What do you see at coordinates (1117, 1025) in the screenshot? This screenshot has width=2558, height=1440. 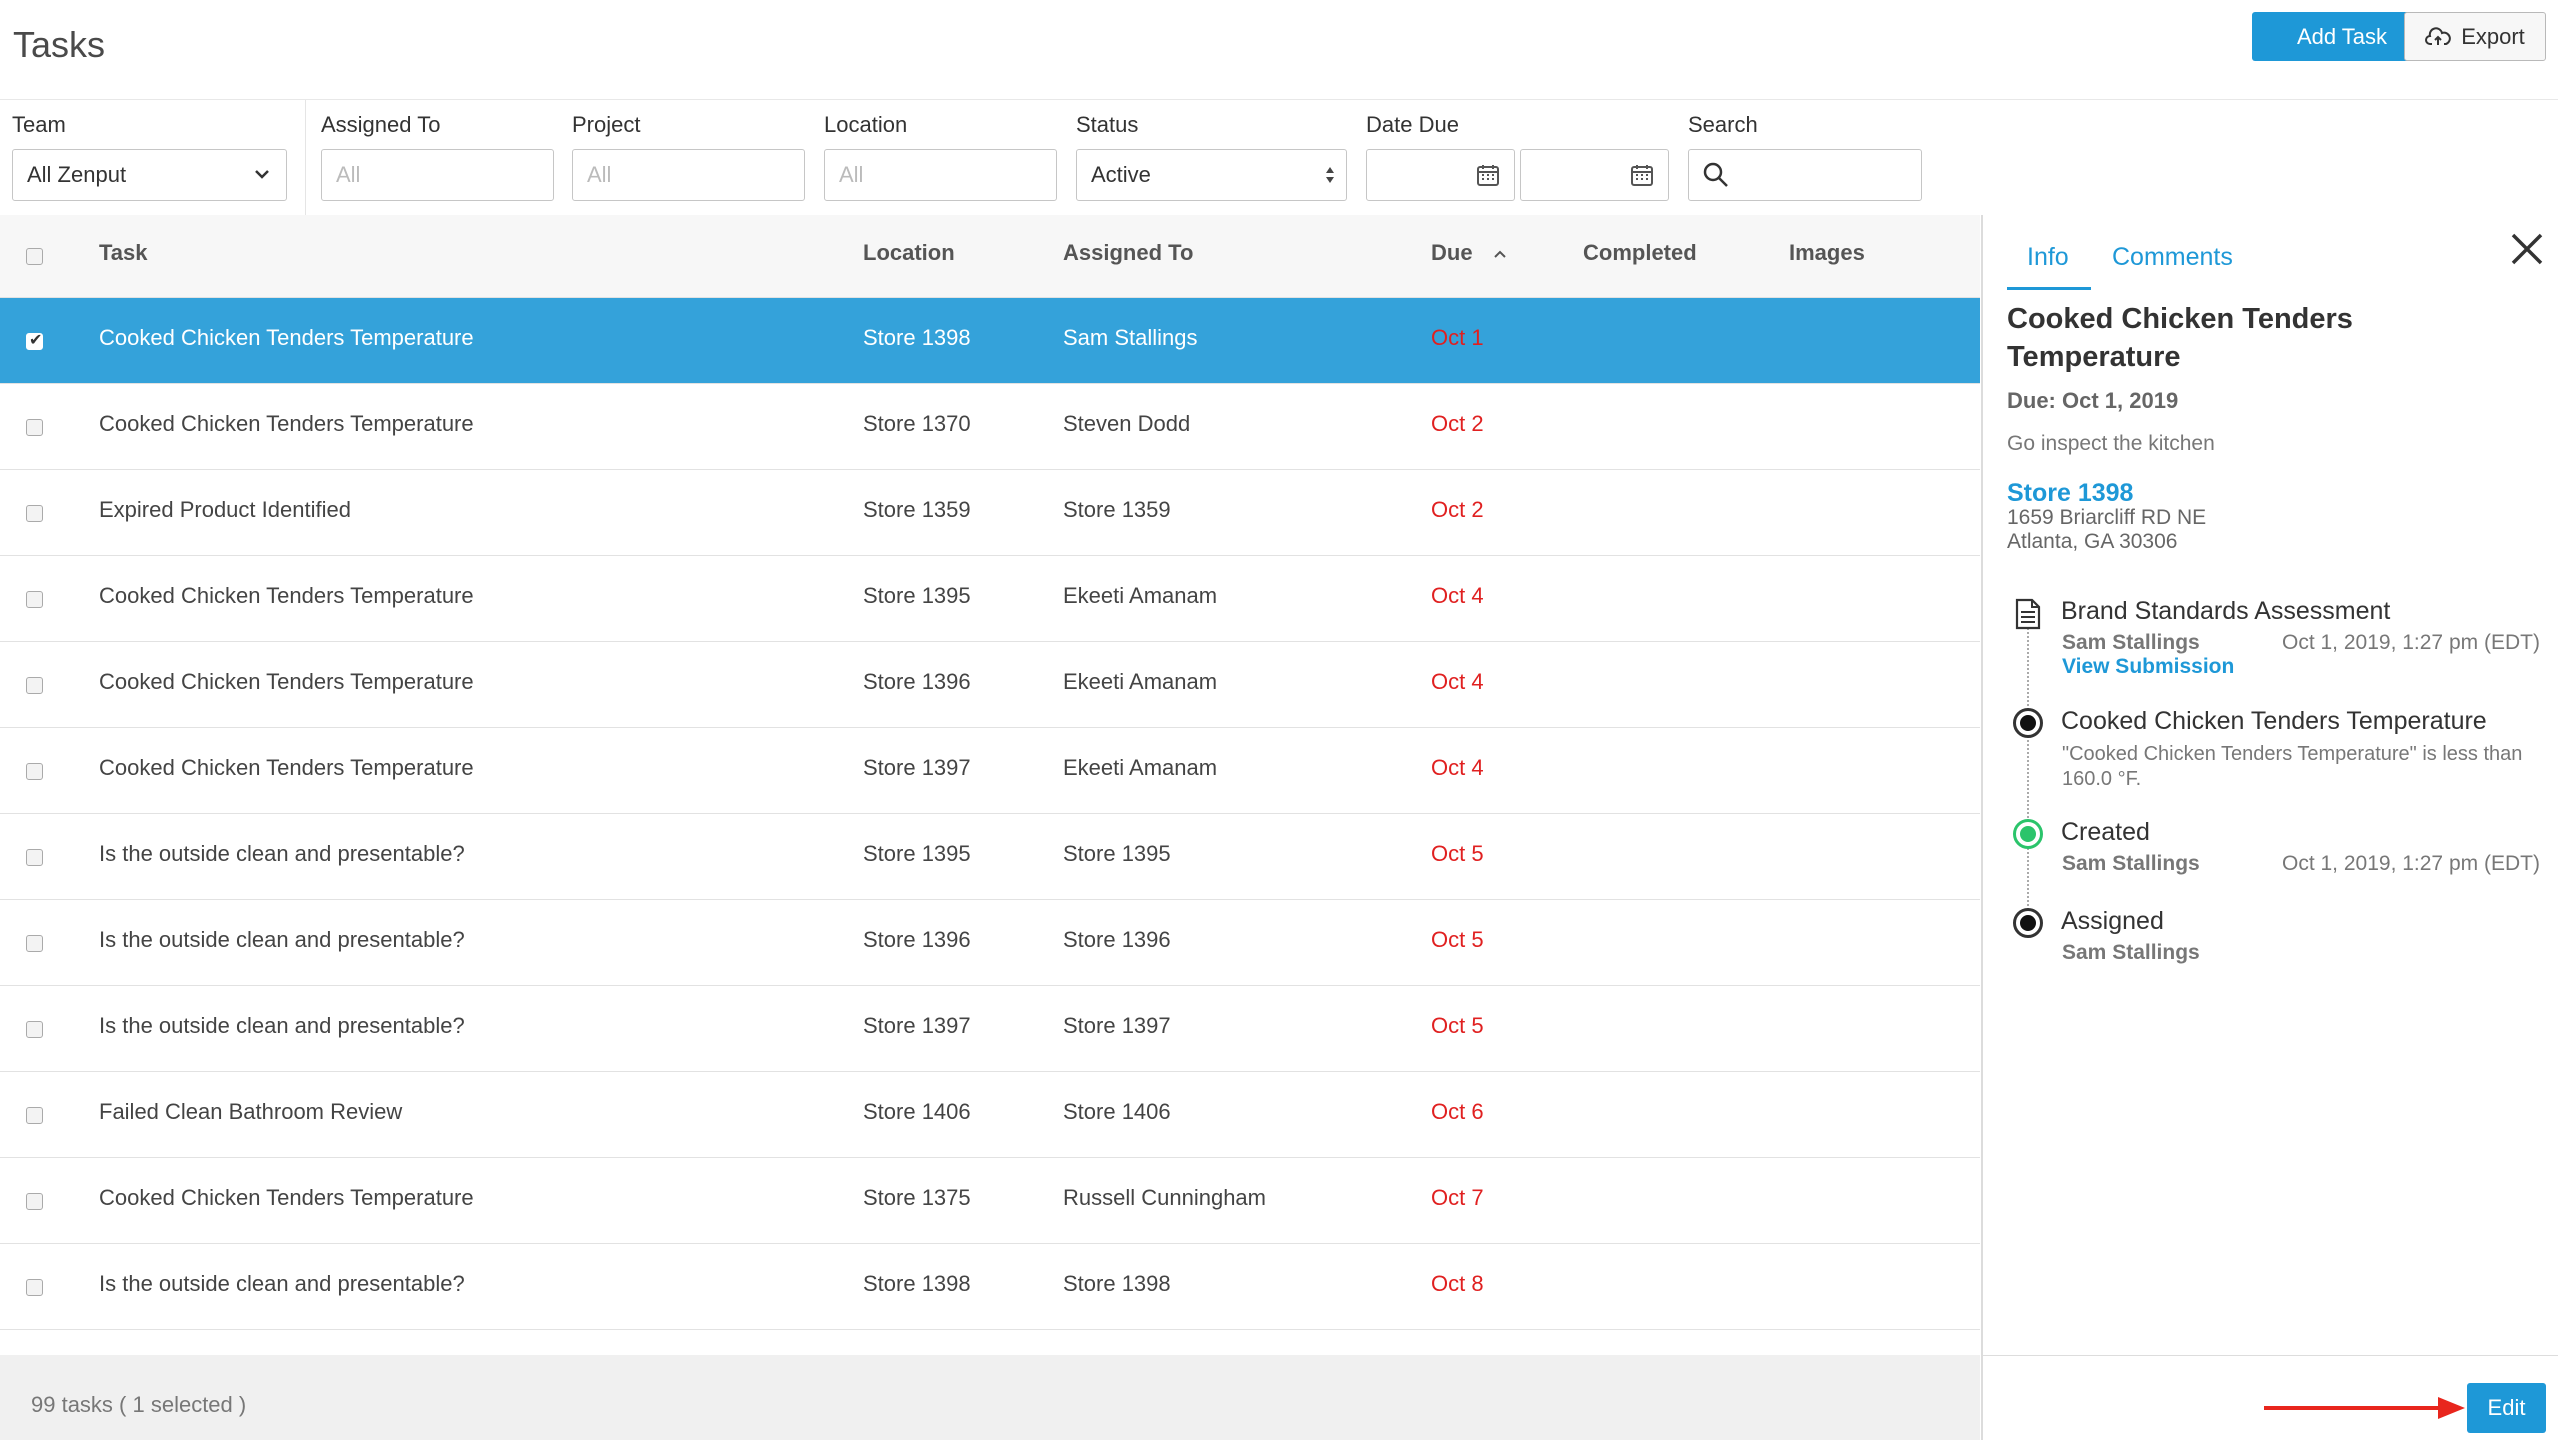 I see `assigned-to-cell: Store 1397` at bounding box center [1117, 1025].